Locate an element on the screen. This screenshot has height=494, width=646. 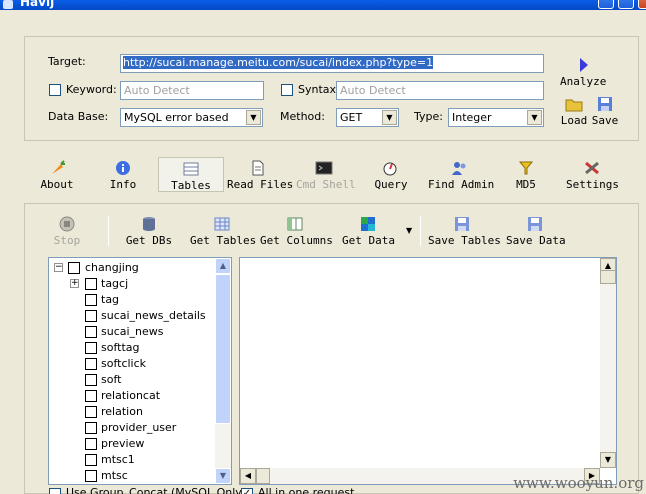
database-select: MySQL error based ▼ is located at coordinates (191, 117).